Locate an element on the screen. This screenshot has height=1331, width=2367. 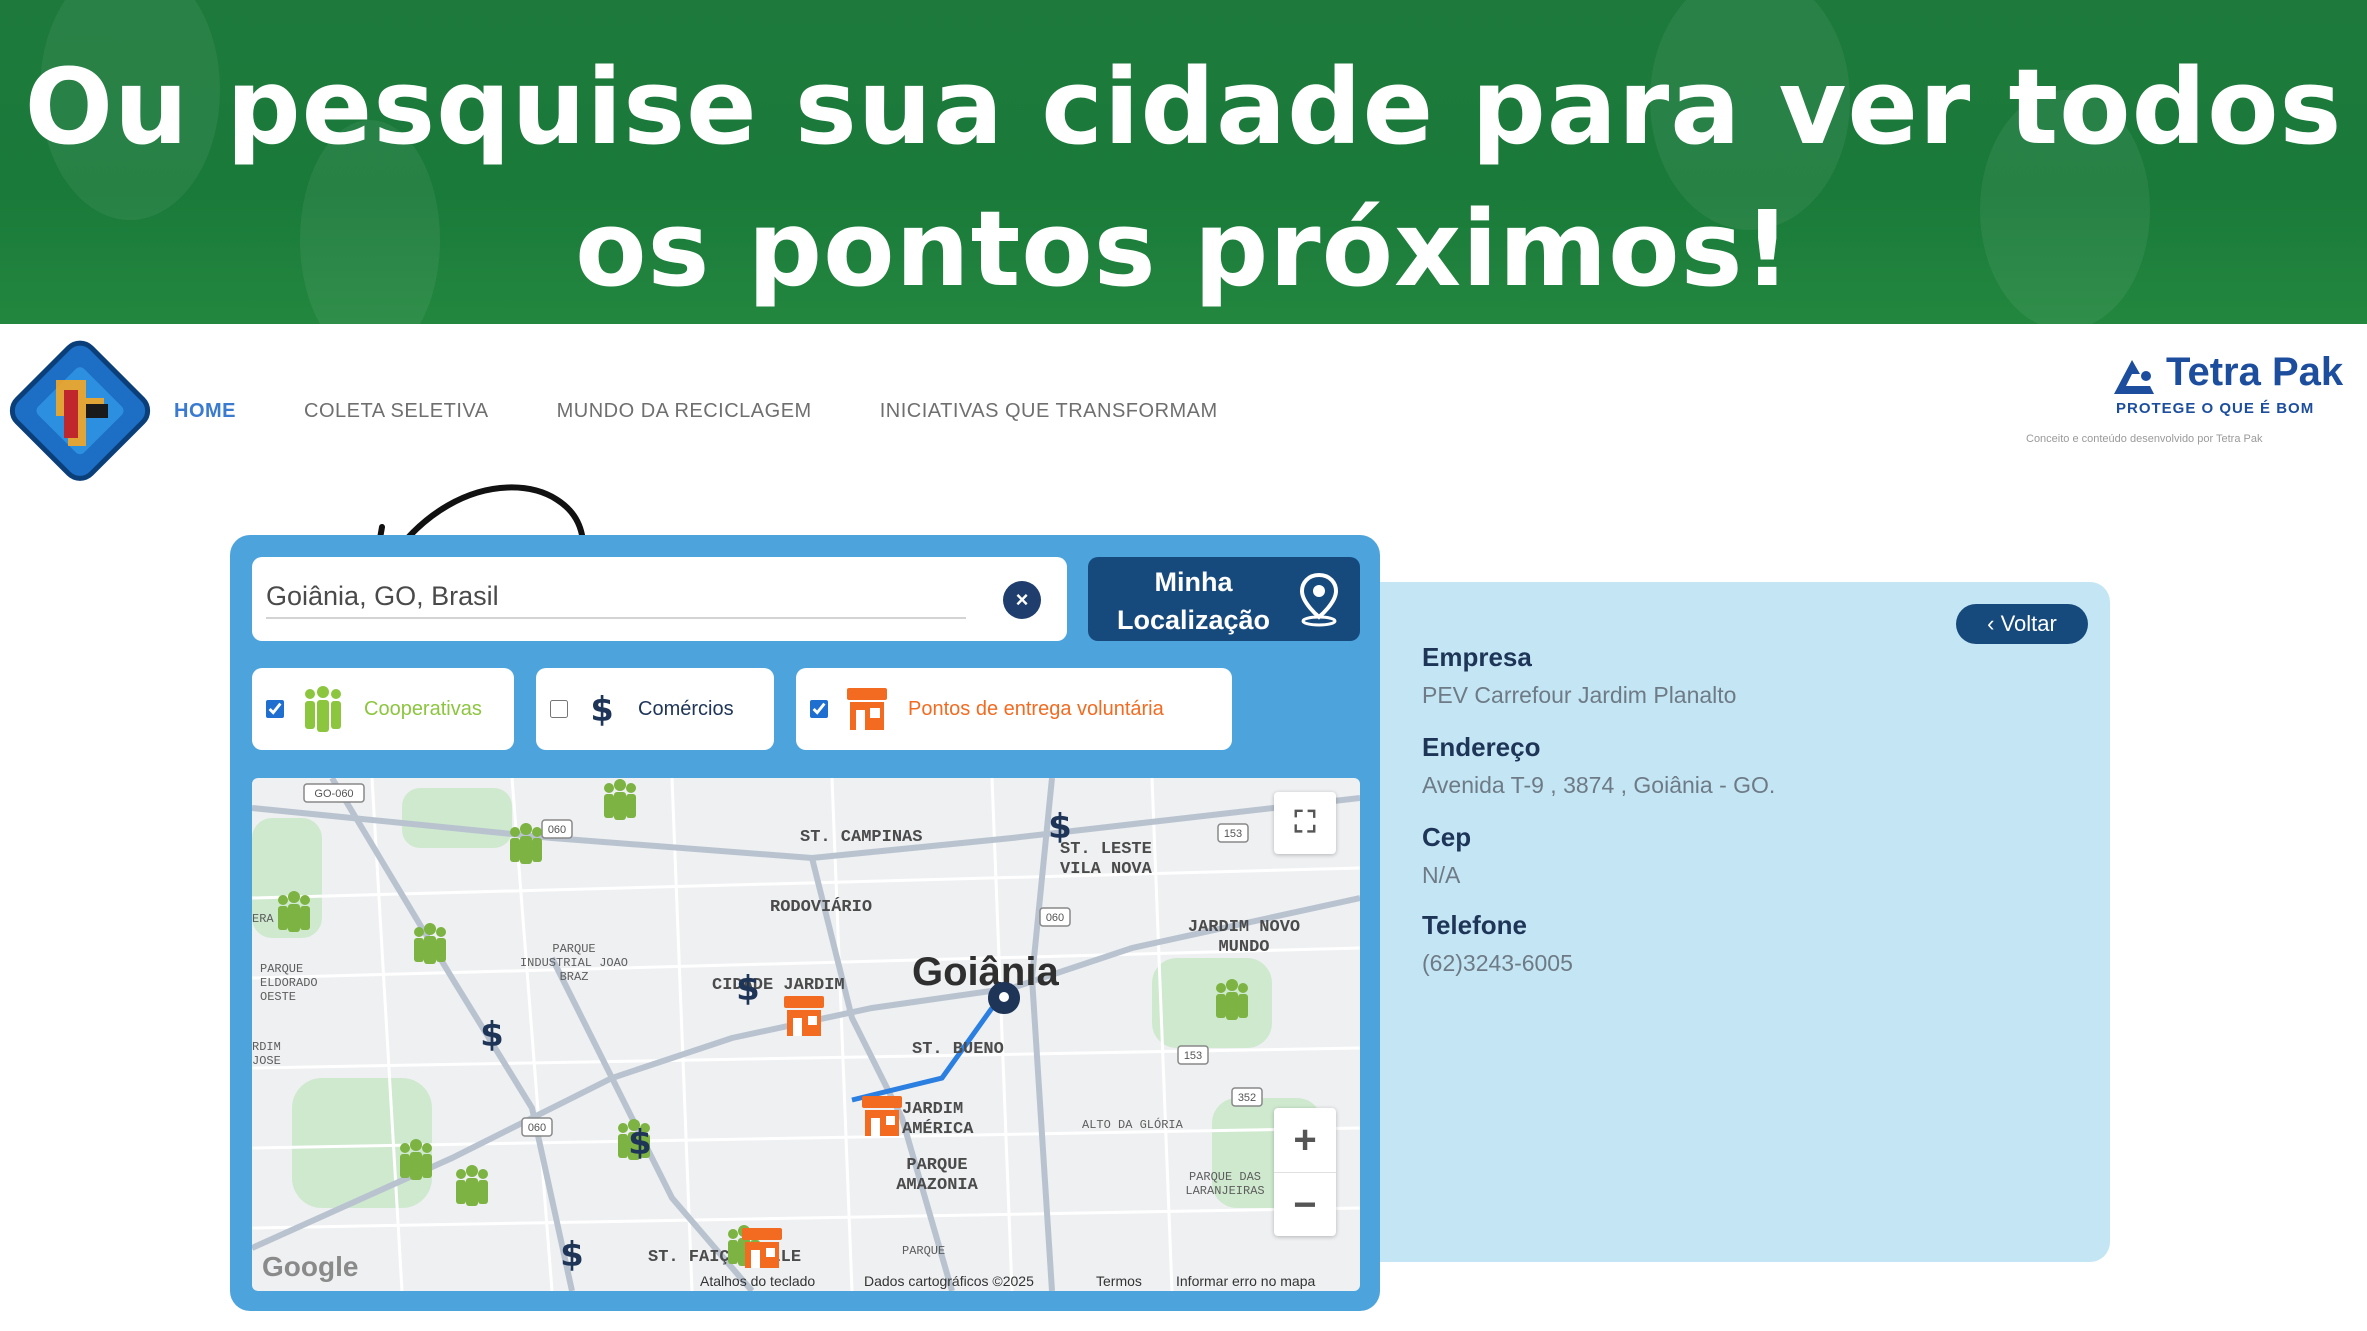
map-label: JARDIM AMÉRICA is located at coordinates (938, 1119).